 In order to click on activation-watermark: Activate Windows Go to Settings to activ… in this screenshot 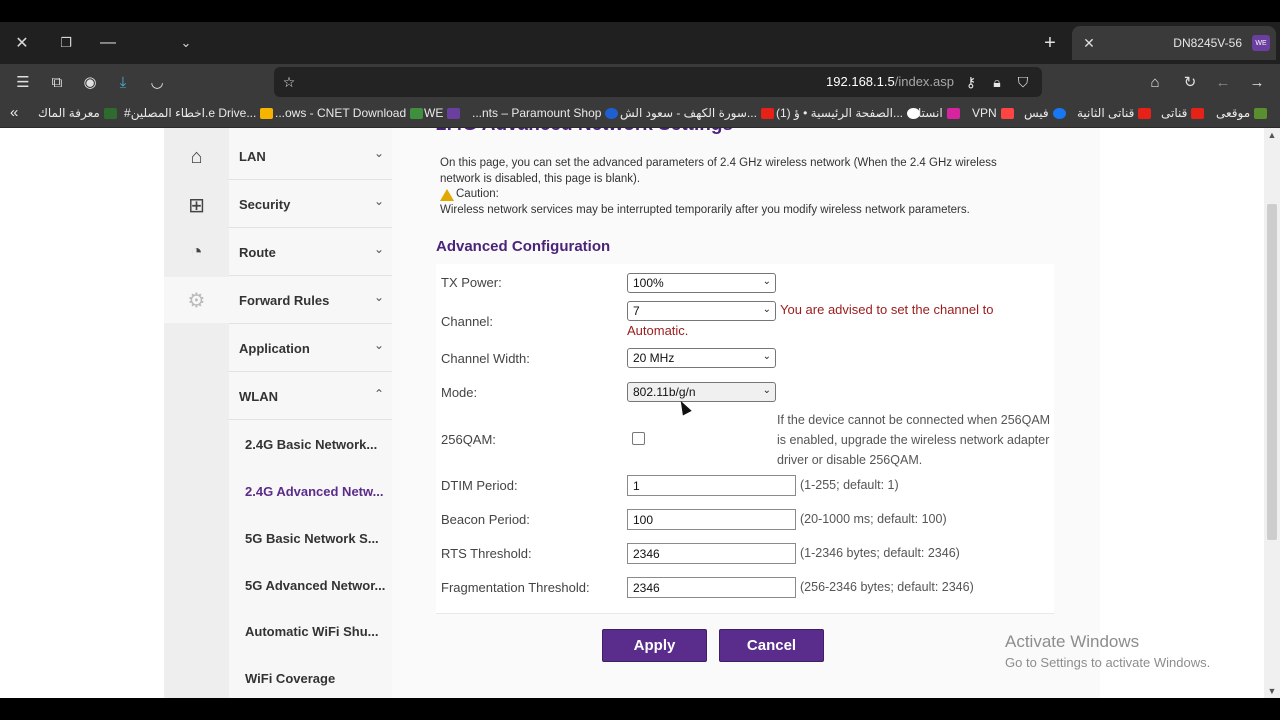, I will do `click(1108, 651)`.